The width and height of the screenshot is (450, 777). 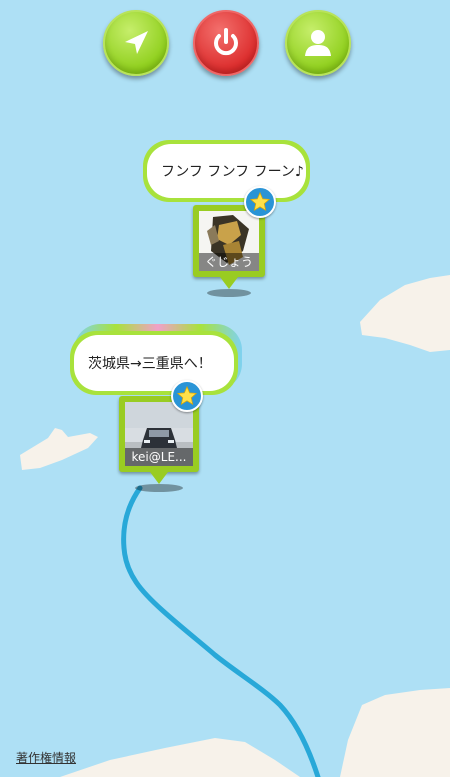 I want to click on speech-bubble: フンフ フンフ フーン♪, so click(x=226, y=171).